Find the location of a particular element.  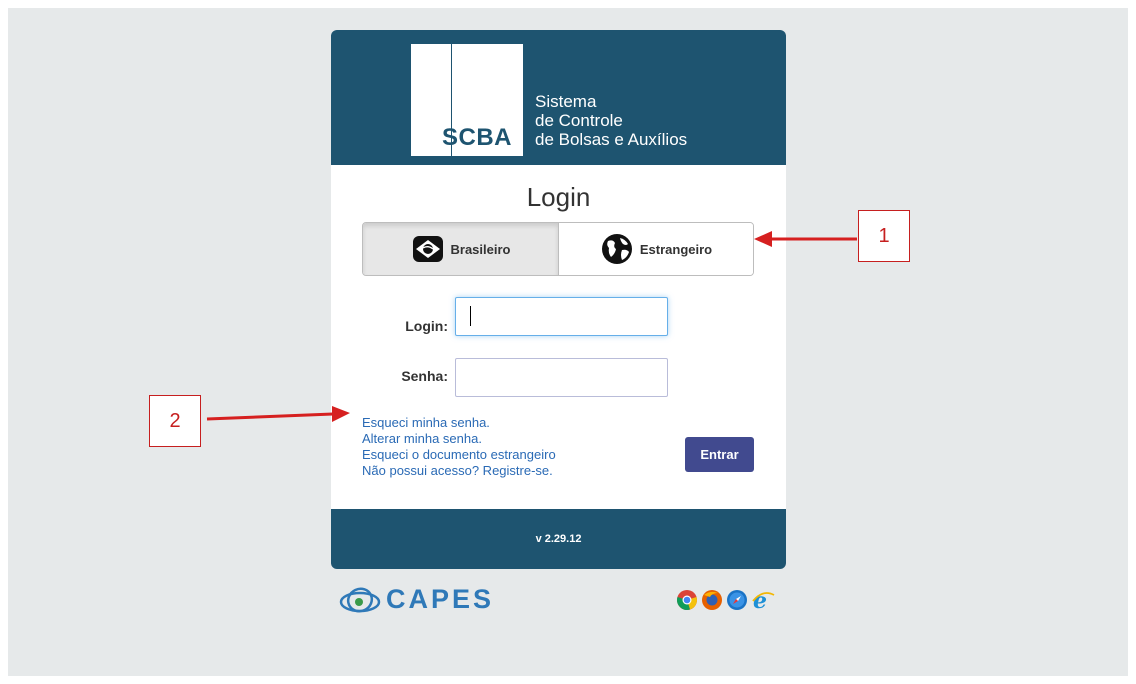

version-text: v 2.29.12 is located at coordinates (558, 539).